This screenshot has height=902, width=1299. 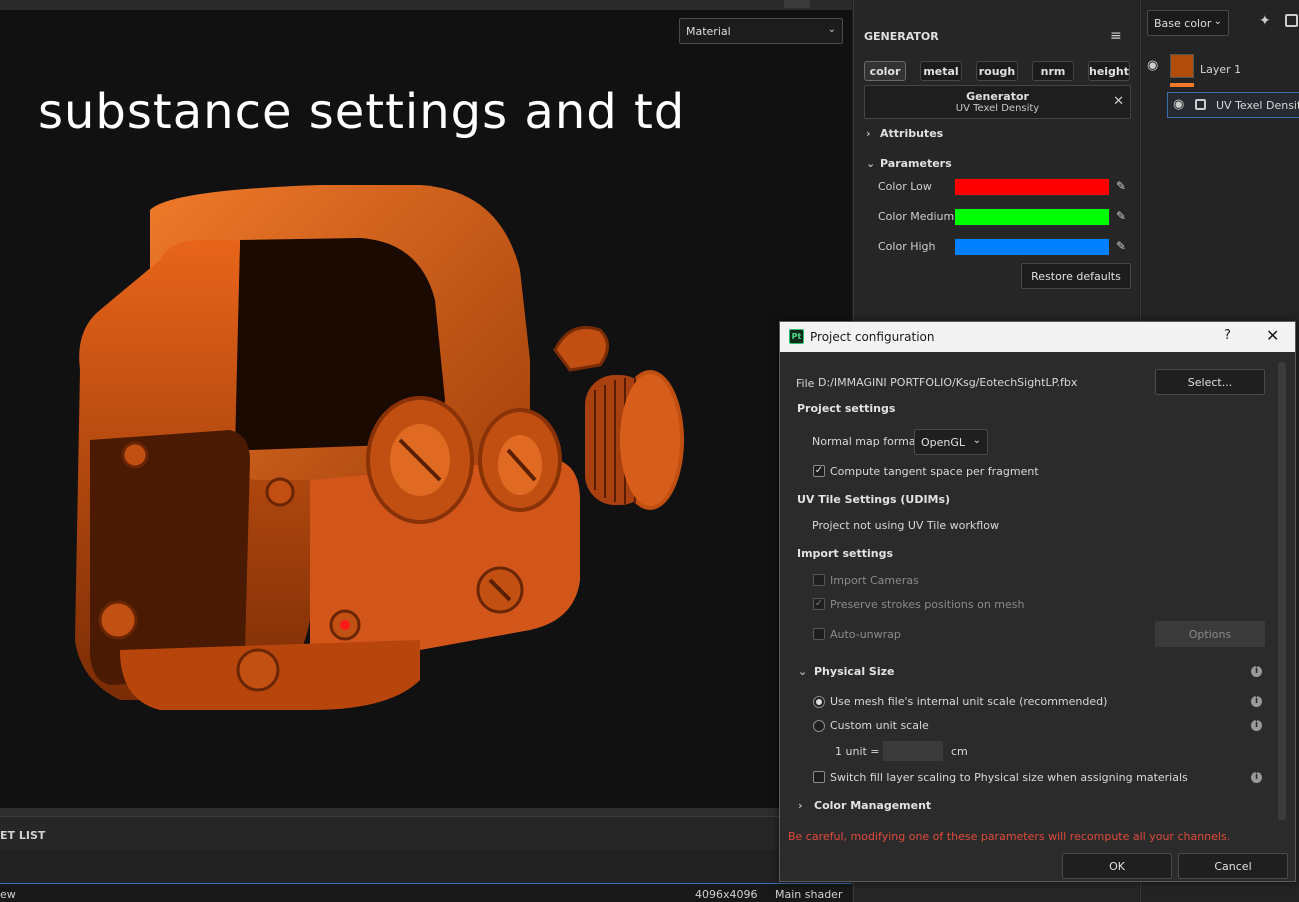 I want to click on cancel-button: Cancel, so click(x=1233, y=866).